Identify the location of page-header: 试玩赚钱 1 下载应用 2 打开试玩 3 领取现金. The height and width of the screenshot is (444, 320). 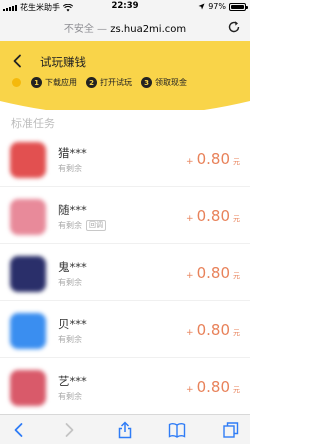
(125, 75).